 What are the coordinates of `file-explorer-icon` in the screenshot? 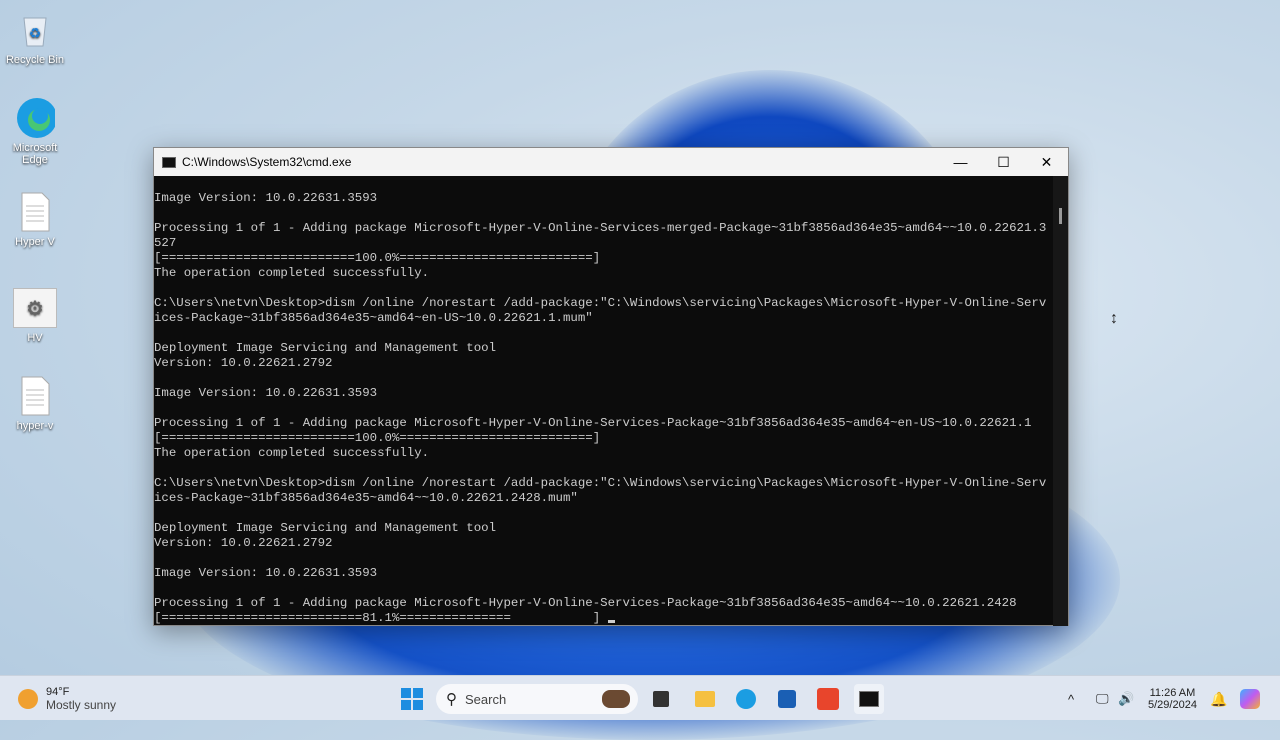 It's located at (705, 699).